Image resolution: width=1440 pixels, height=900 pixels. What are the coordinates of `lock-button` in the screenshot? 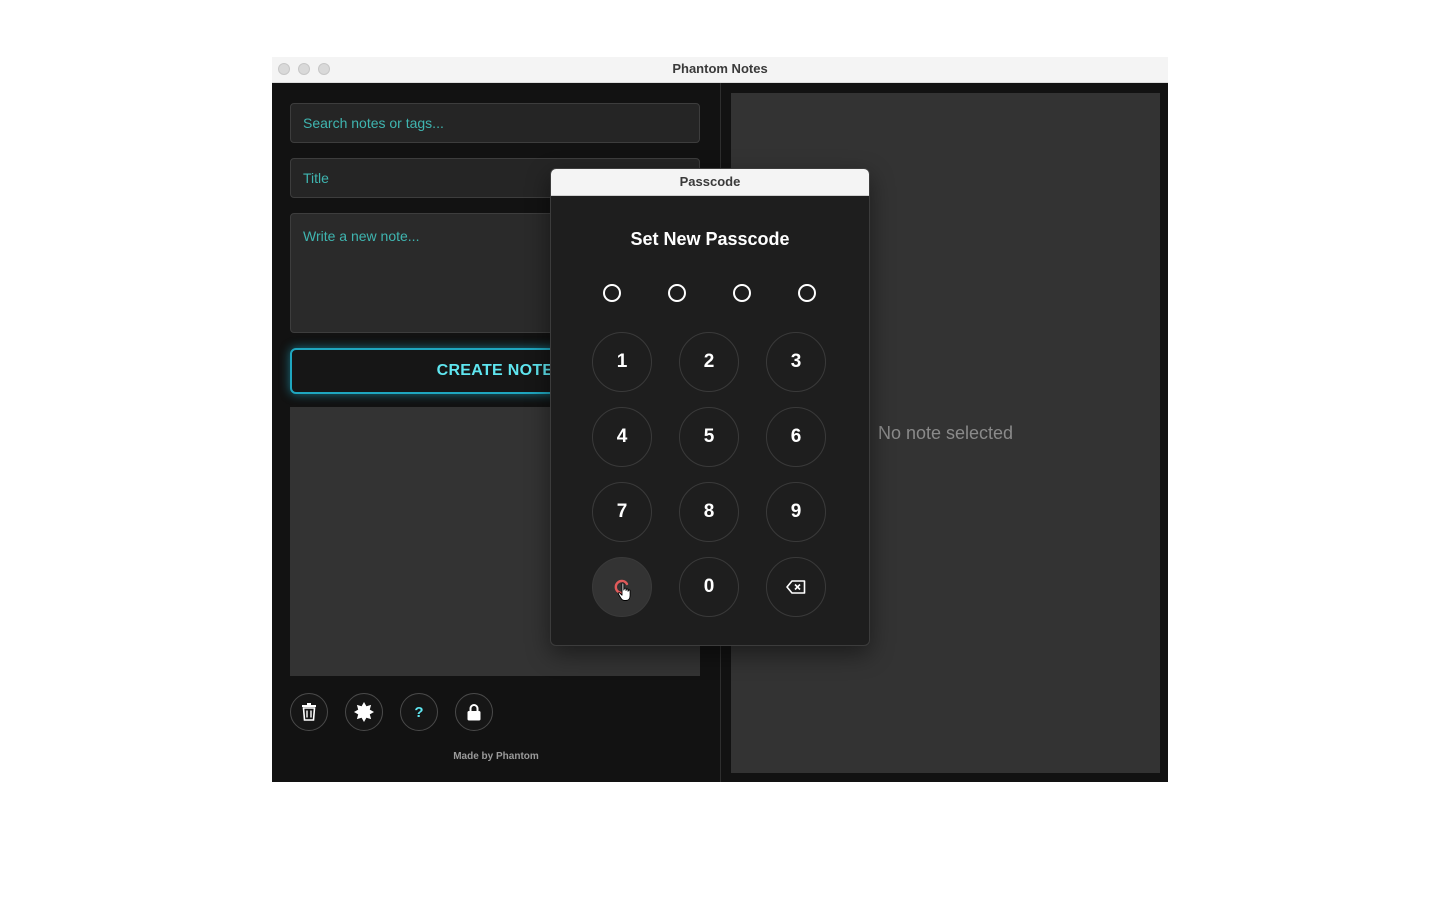 It's located at (474, 712).